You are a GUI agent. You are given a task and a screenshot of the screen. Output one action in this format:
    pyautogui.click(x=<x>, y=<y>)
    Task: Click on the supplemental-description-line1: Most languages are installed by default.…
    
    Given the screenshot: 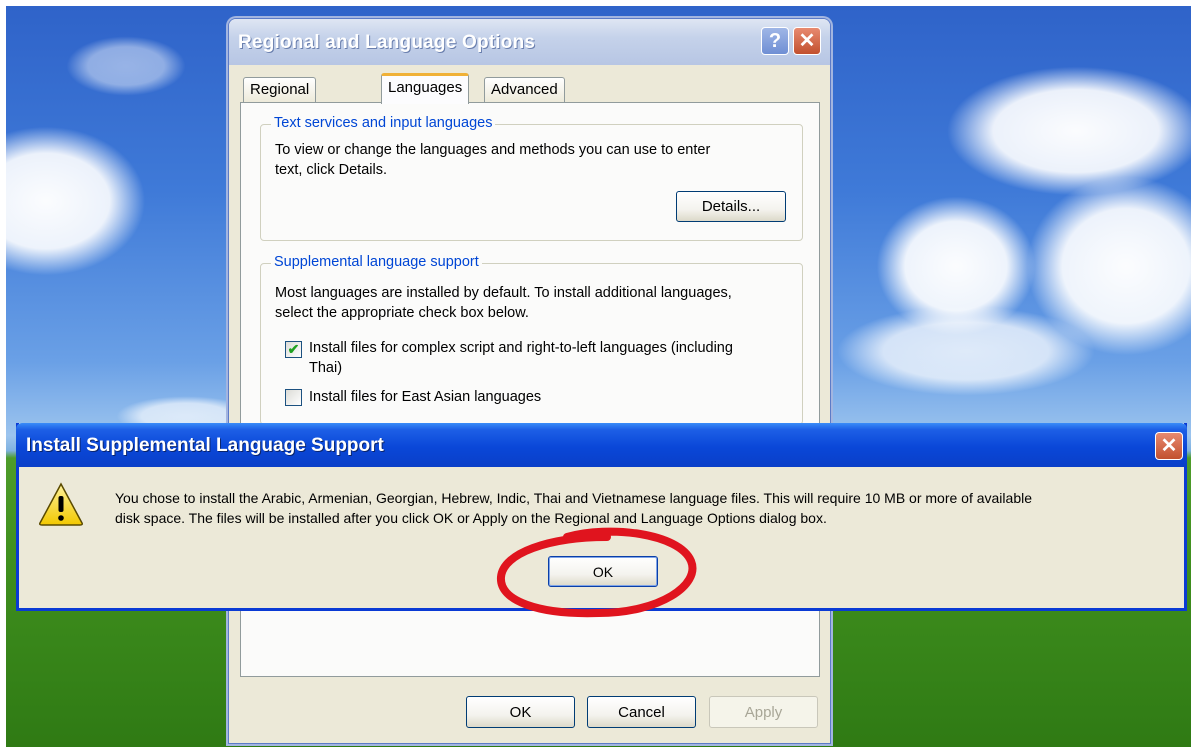 What is the action you would take?
    pyautogui.click(x=503, y=293)
    